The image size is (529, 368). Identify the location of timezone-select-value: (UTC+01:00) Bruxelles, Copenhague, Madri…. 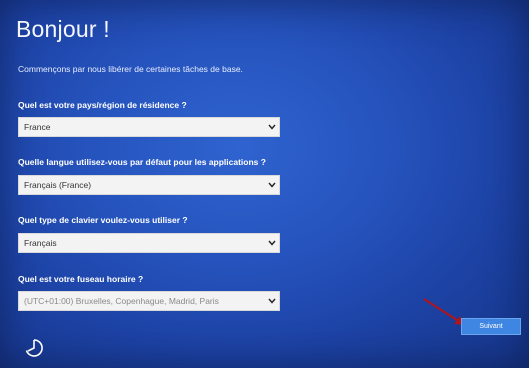
(121, 301).